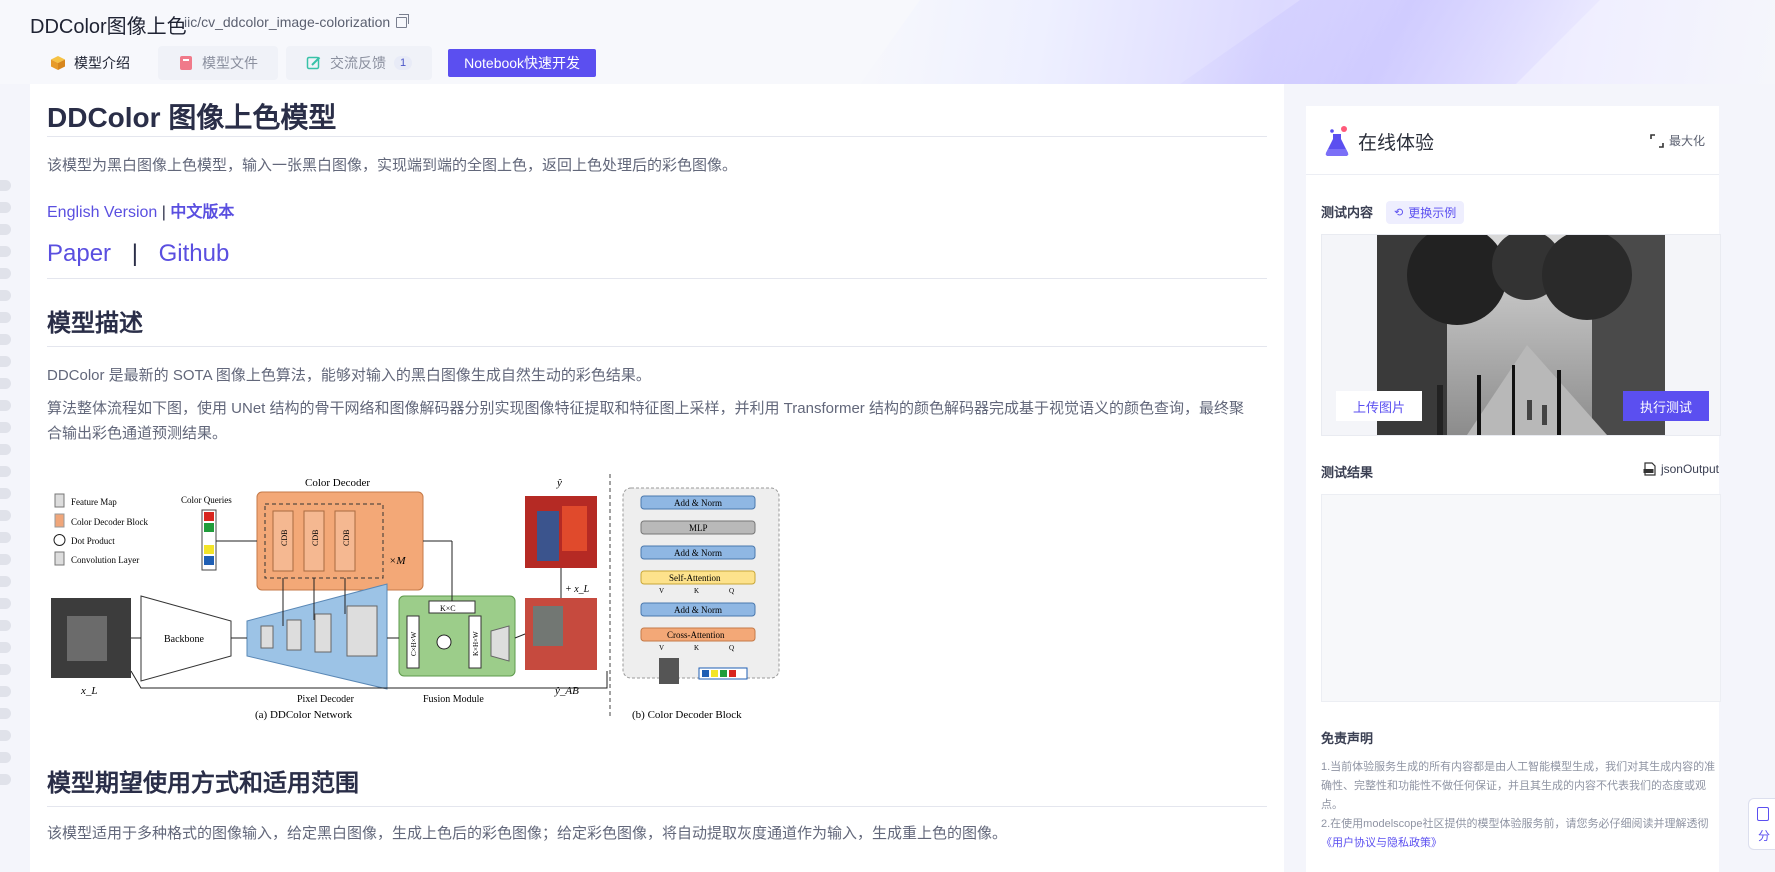  What do you see at coordinates (1381, 843) in the screenshot?
I see `user-agreement-link: 《用户协议与隐私政策》` at bounding box center [1381, 843].